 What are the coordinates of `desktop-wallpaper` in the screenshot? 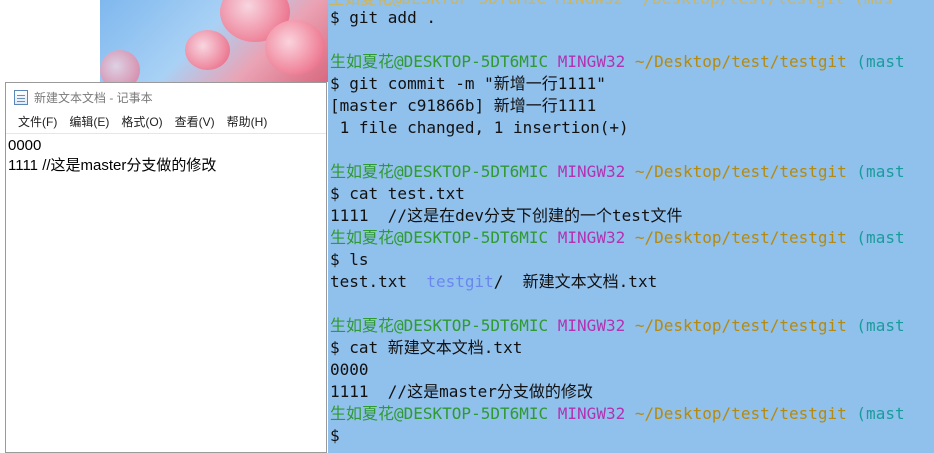 It's located at (214, 41).